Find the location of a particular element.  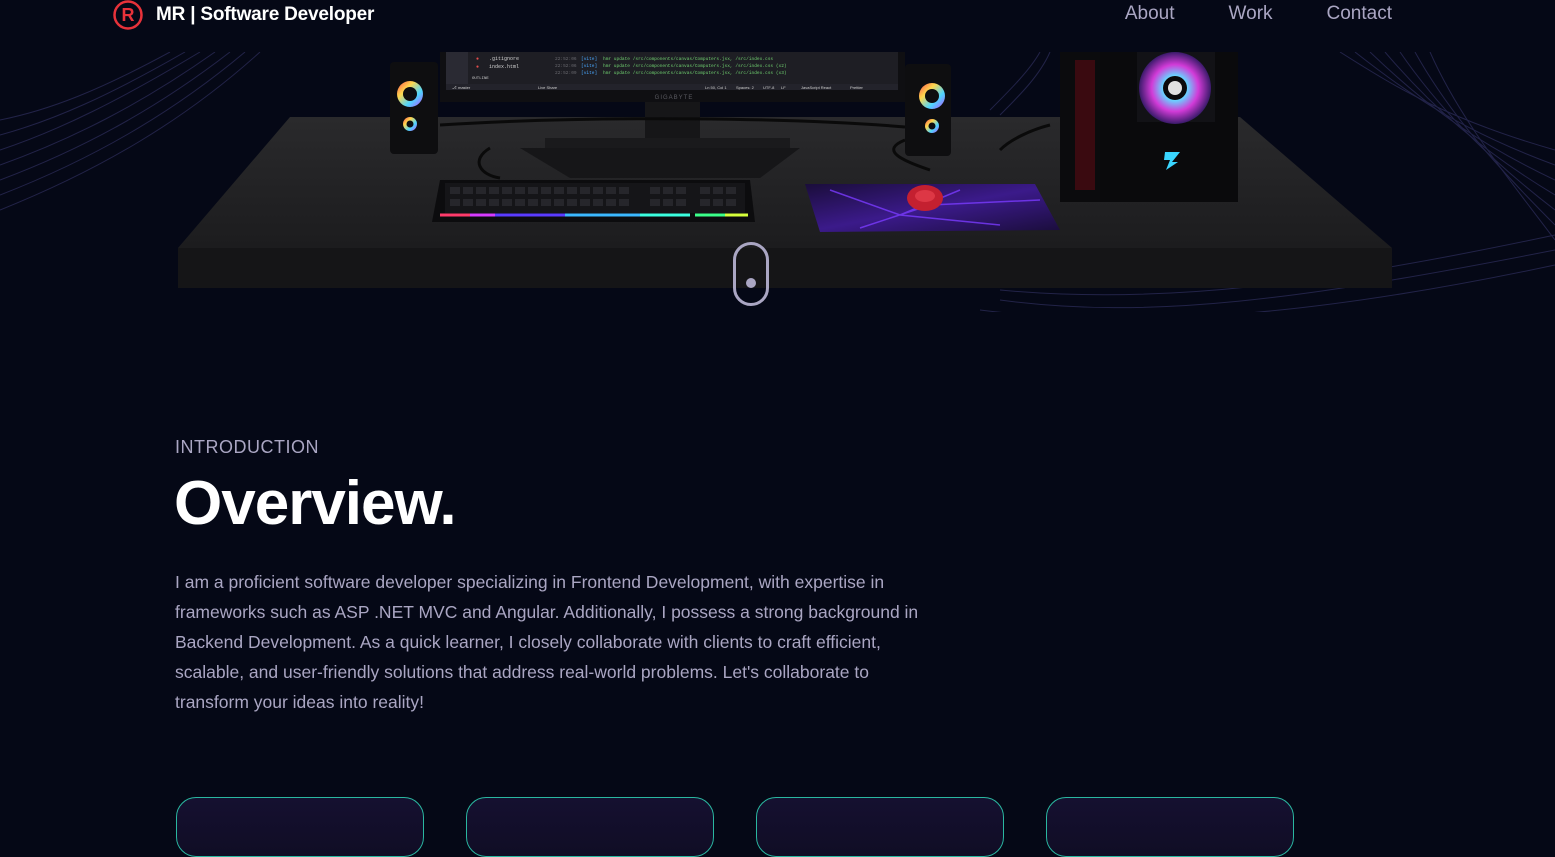

brand-name: MR | Software Developer is located at coordinates (265, 15).